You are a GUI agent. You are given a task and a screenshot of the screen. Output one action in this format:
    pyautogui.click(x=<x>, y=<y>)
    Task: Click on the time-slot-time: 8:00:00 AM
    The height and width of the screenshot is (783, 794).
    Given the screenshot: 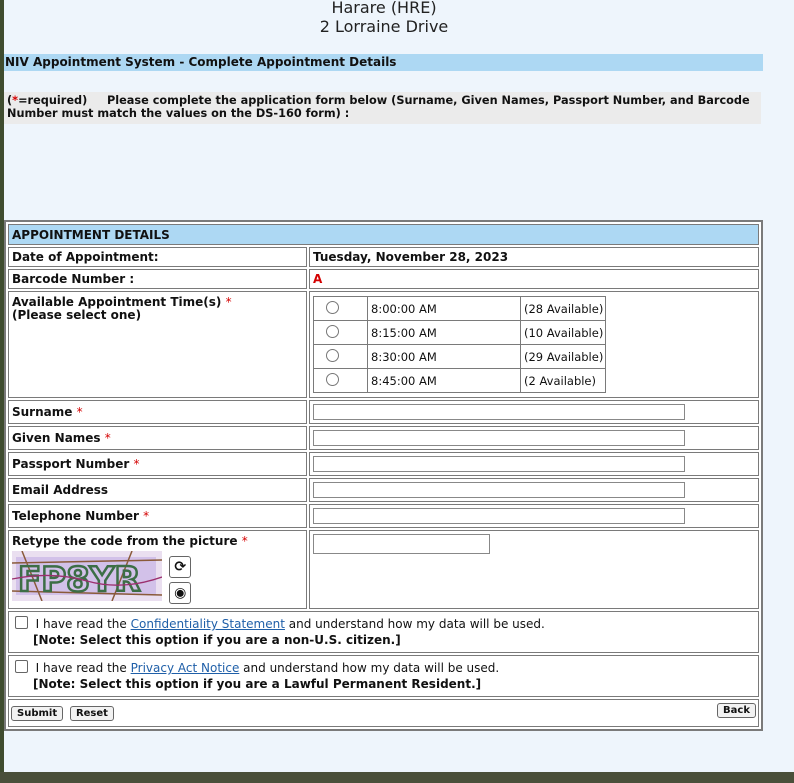 What is the action you would take?
    pyautogui.click(x=444, y=308)
    